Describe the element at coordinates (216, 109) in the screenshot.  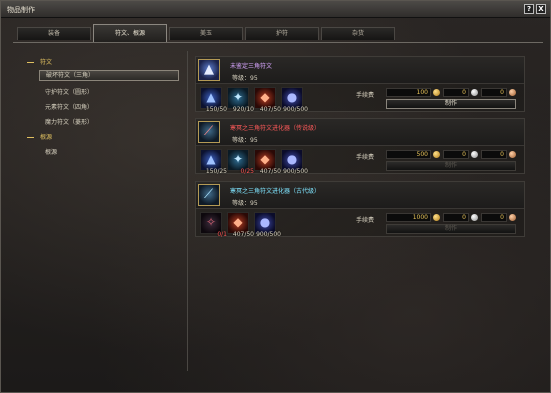
I see `material-count: 150/50` at that location.